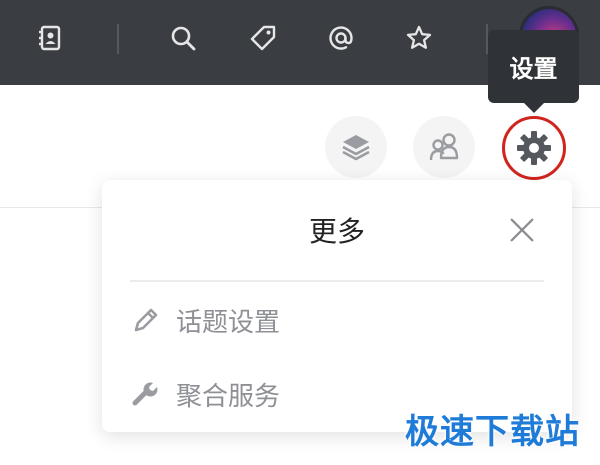  I want to click on toolbar-separator, so click(118, 39).